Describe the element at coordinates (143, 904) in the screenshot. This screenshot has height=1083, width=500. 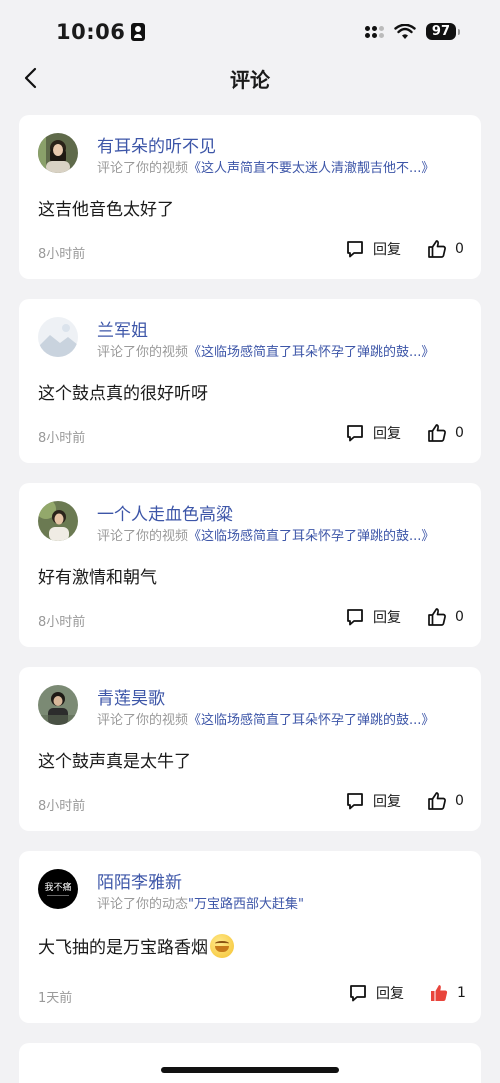
I see `action-prefix: 评论了你的动态` at that location.